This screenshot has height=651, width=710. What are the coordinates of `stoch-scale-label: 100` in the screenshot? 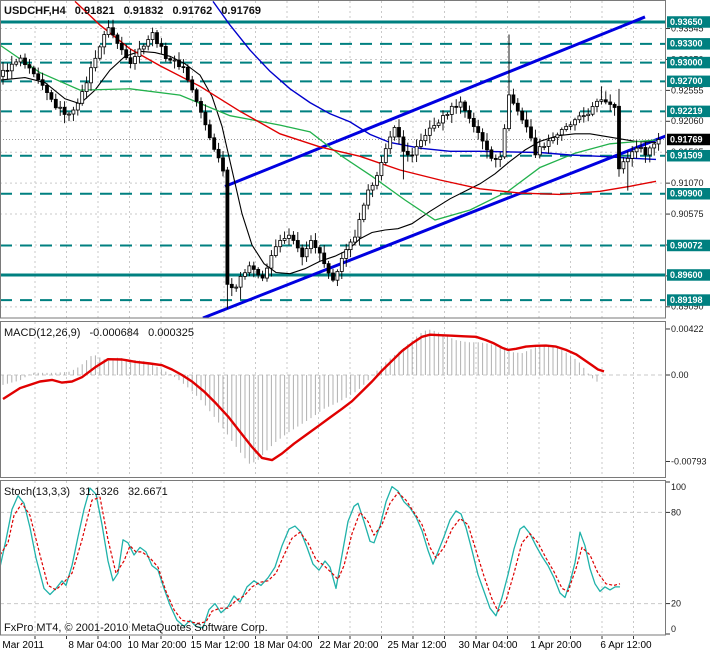 It's located at (678, 487).